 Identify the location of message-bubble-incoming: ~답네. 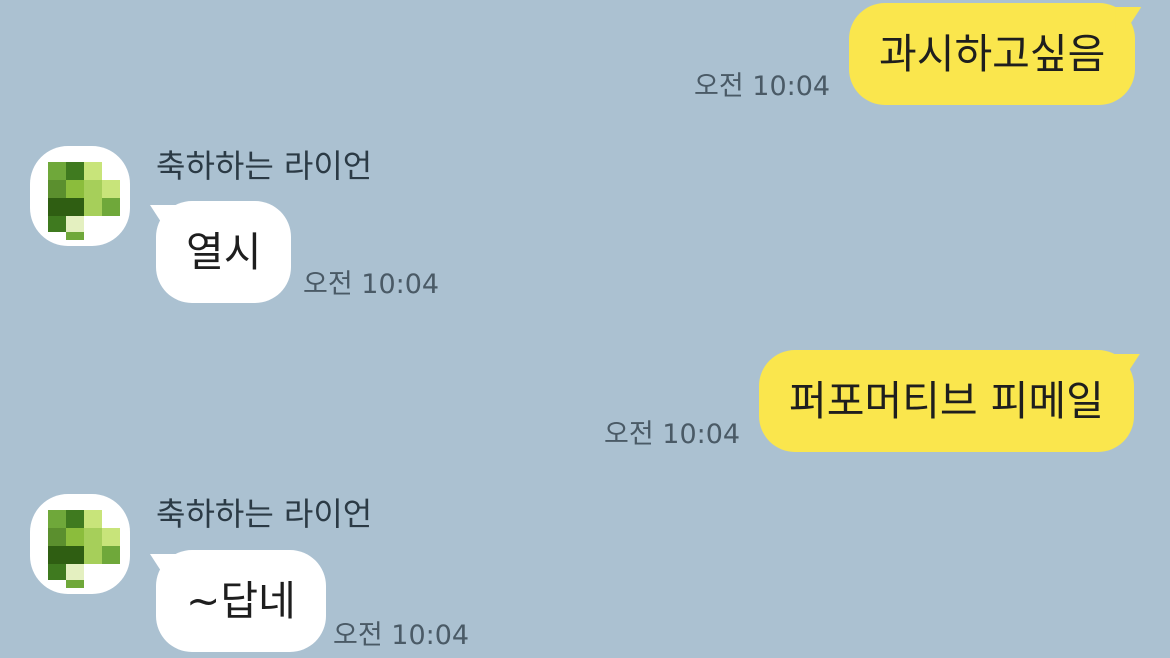
(238, 601).